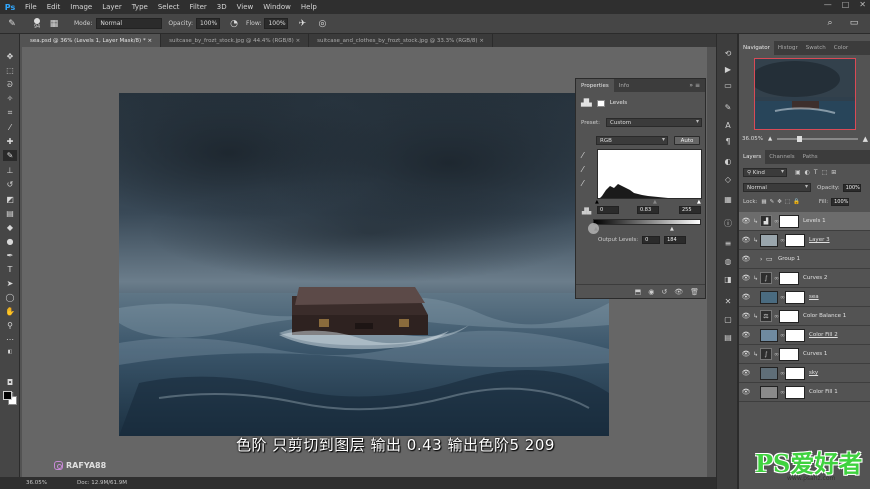 The image size is (870, 489). I want to click on pressure-opacity-icon: ◔, so click(234, 24).